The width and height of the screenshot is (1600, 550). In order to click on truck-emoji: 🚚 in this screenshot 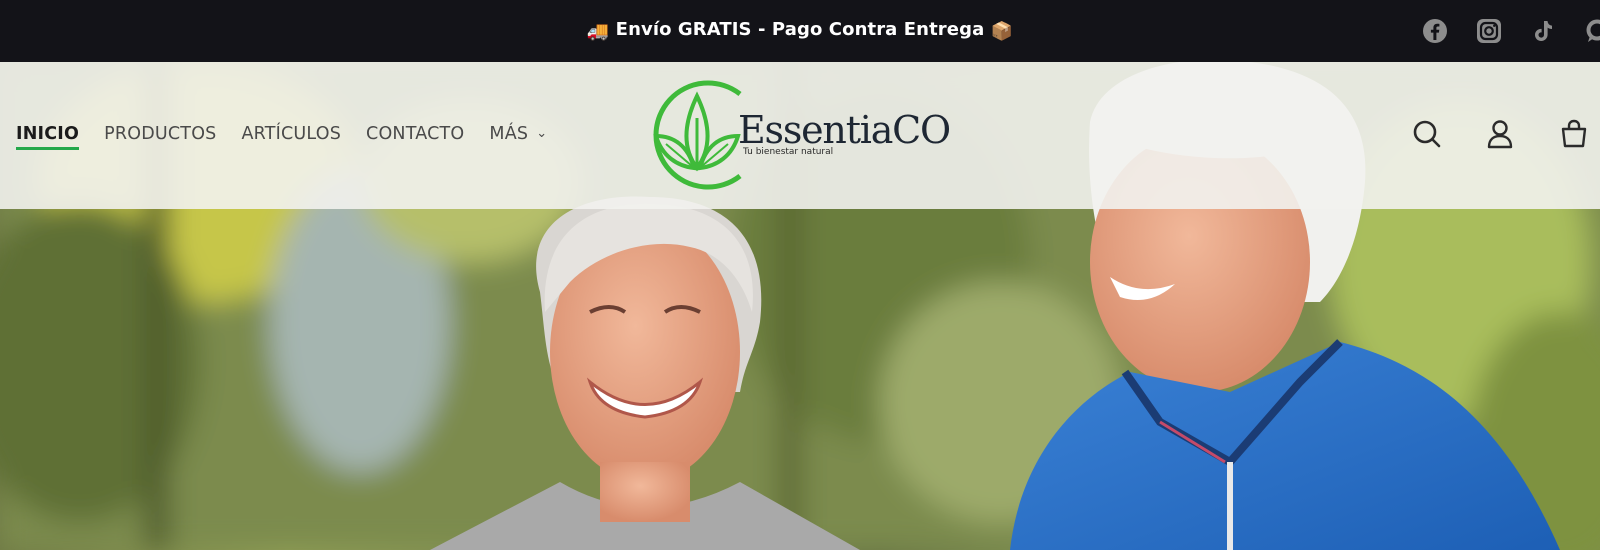, I will do `click(598, 31)`.